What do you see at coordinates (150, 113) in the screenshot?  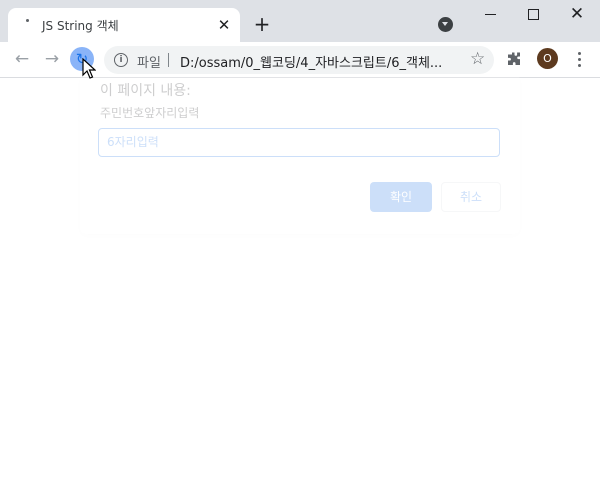 I see `dialog-message: 주민번호앞자리입력` at bounding box center [150, 113].